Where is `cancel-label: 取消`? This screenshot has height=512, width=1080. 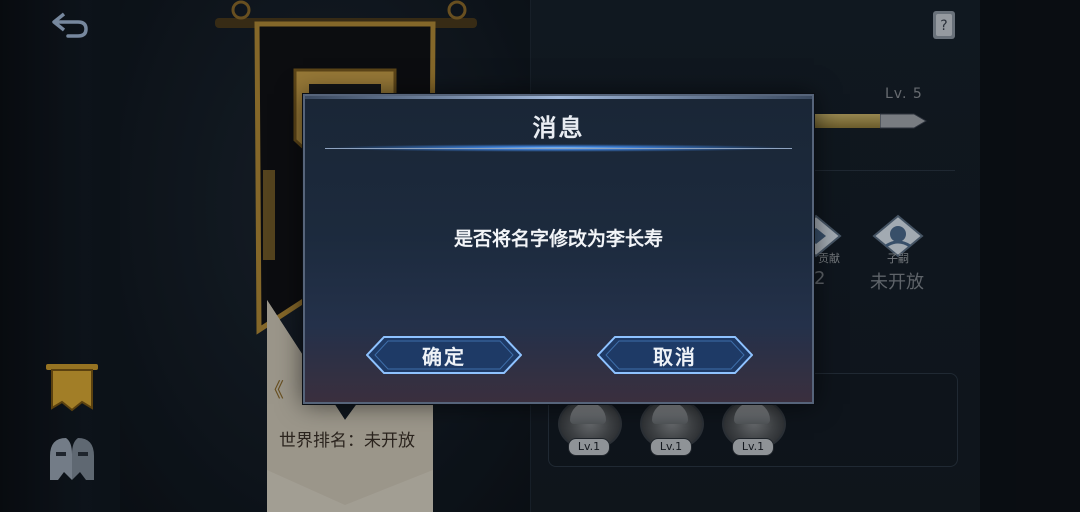 cancel-label: 取消 is located at coordinates (675, 356).